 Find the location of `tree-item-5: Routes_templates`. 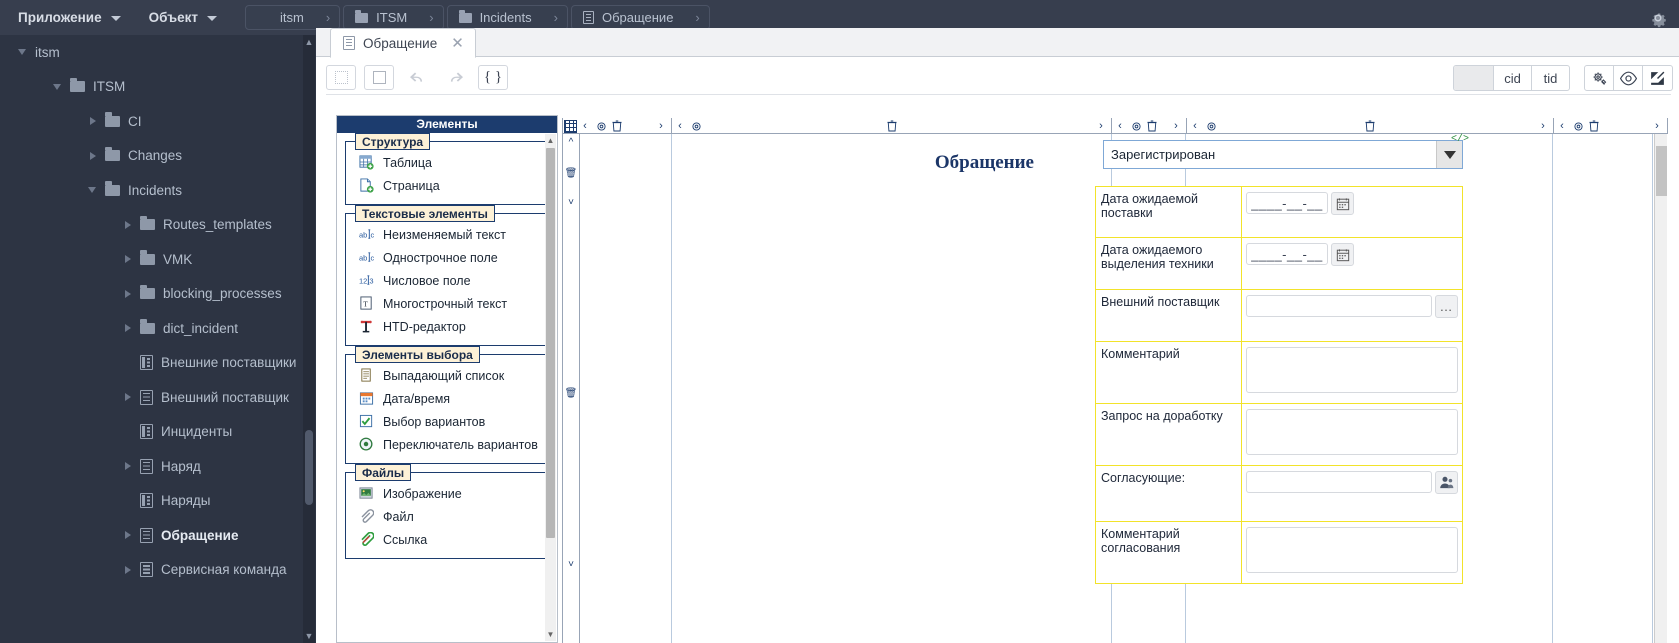

tree-item-5: Routes_templates is located at coordinates (152, 225).